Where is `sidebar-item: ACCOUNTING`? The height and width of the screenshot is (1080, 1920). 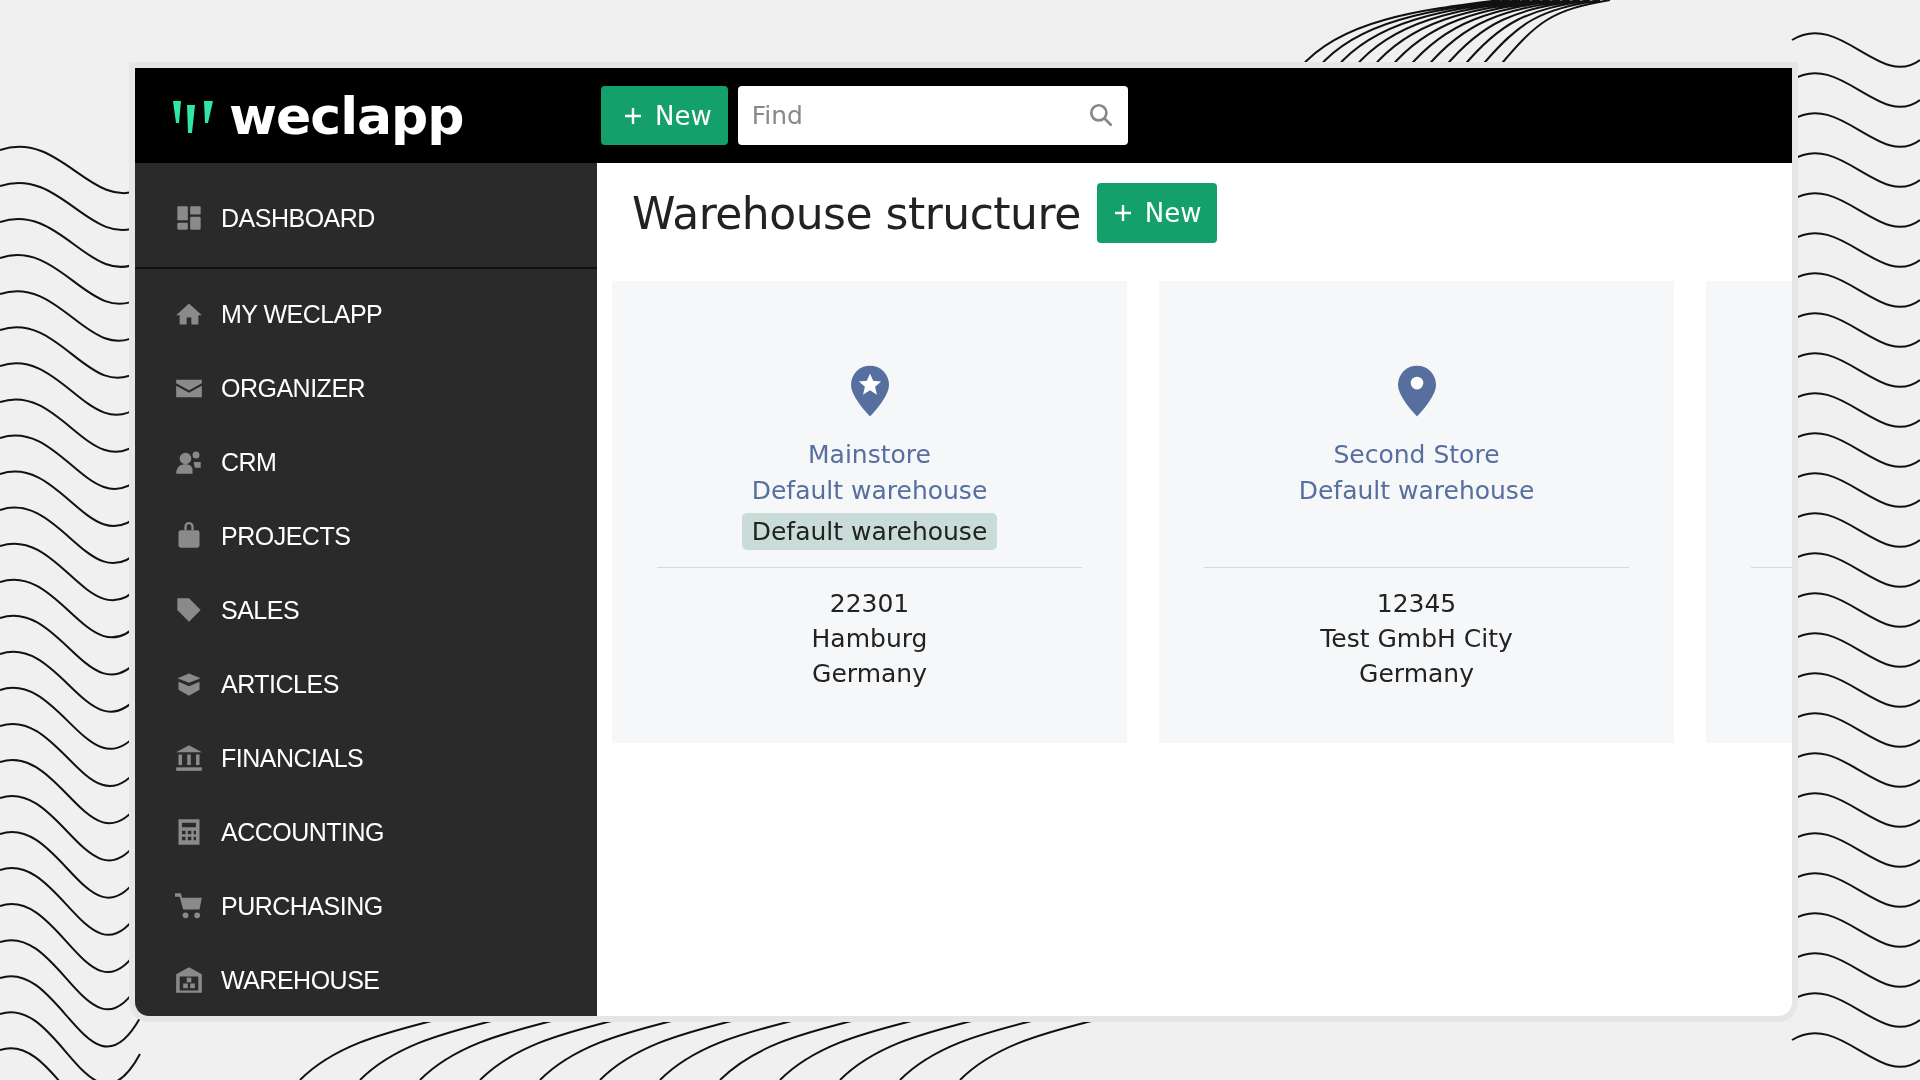 sidebar-item: ACCOUNTING is located at coordinates (366, 832).